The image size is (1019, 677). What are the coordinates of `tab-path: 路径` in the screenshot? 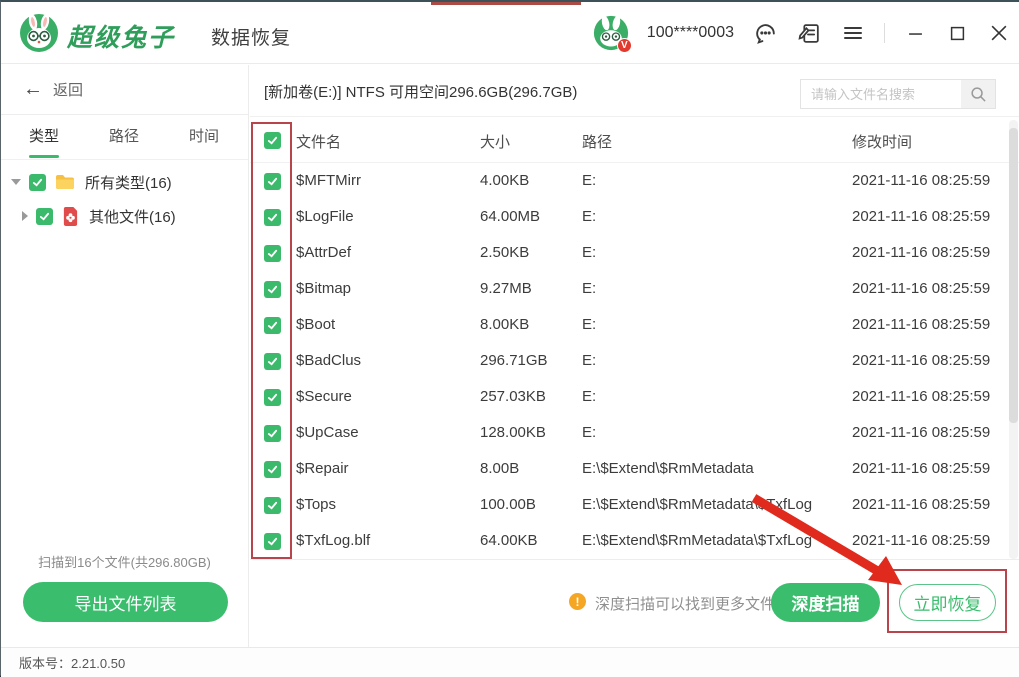 It's located at (124, 138).